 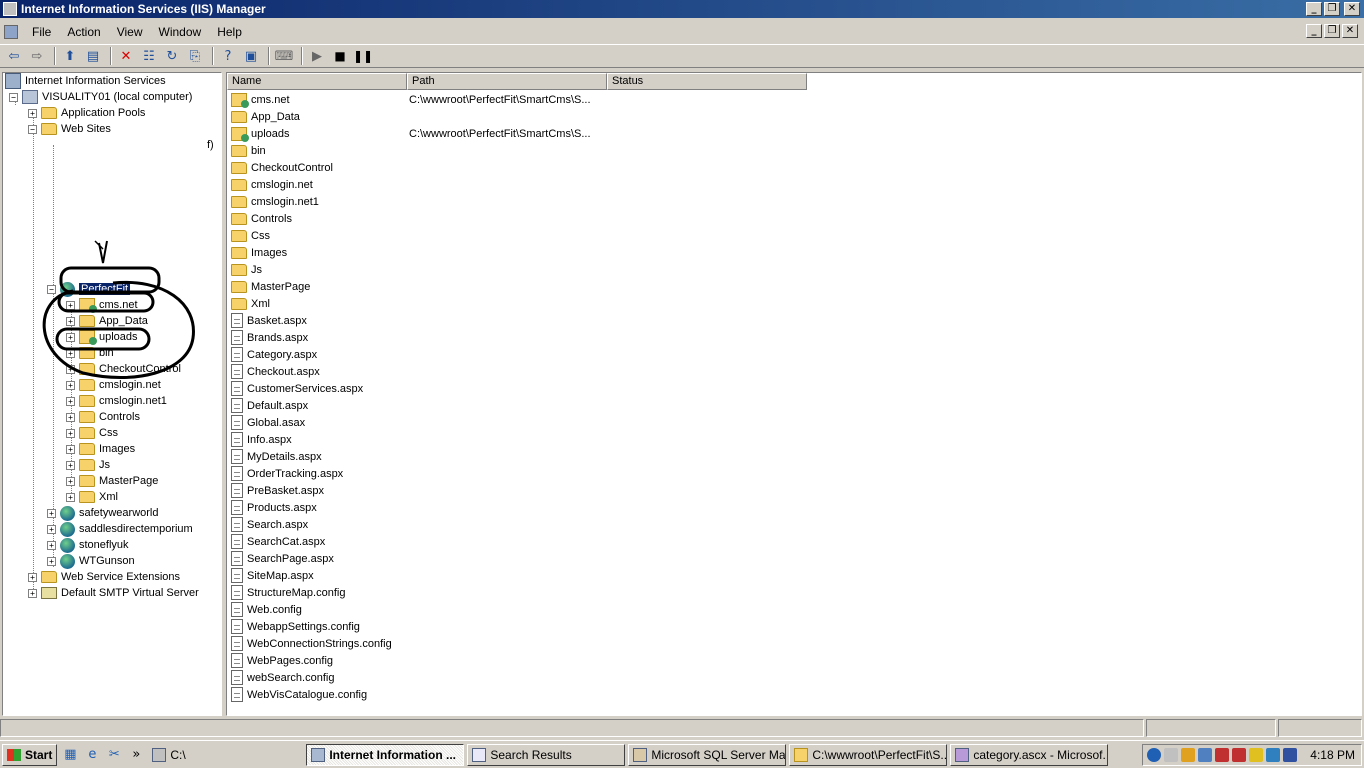 I want to click on play-icon: ▶, so click(x=317, y=56).